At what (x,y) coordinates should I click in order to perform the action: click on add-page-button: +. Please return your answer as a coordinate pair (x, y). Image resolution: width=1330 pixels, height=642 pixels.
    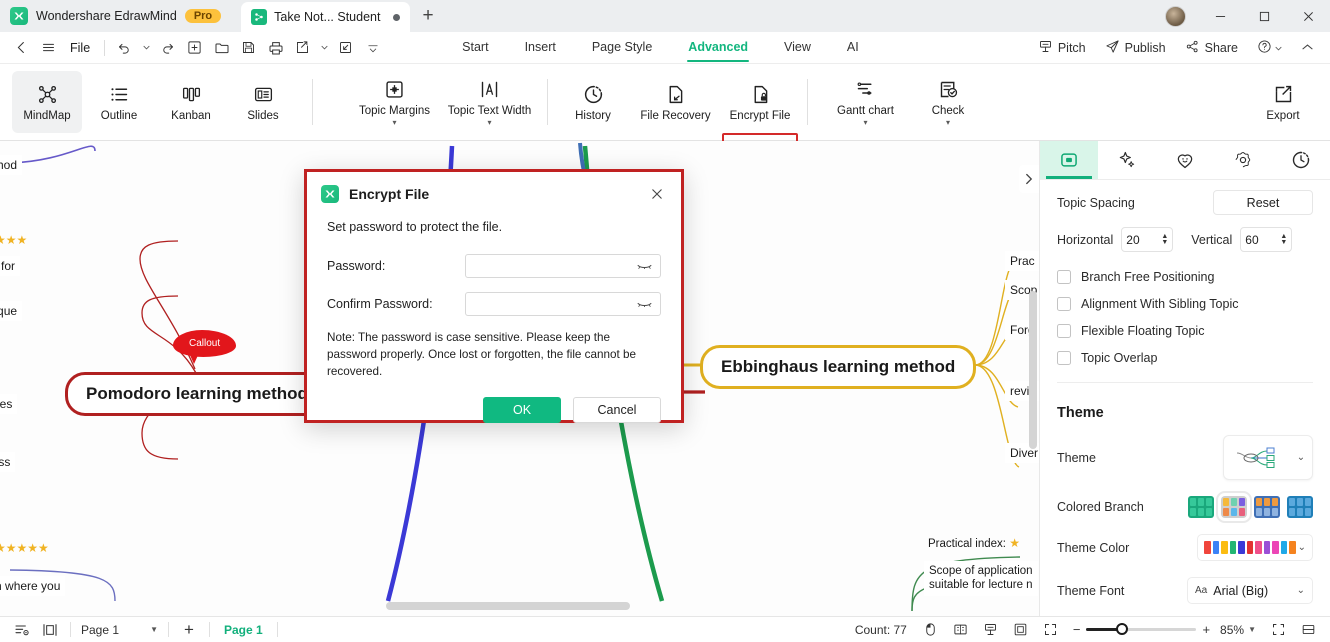
    Looking at the image, I should click on (189, 630).